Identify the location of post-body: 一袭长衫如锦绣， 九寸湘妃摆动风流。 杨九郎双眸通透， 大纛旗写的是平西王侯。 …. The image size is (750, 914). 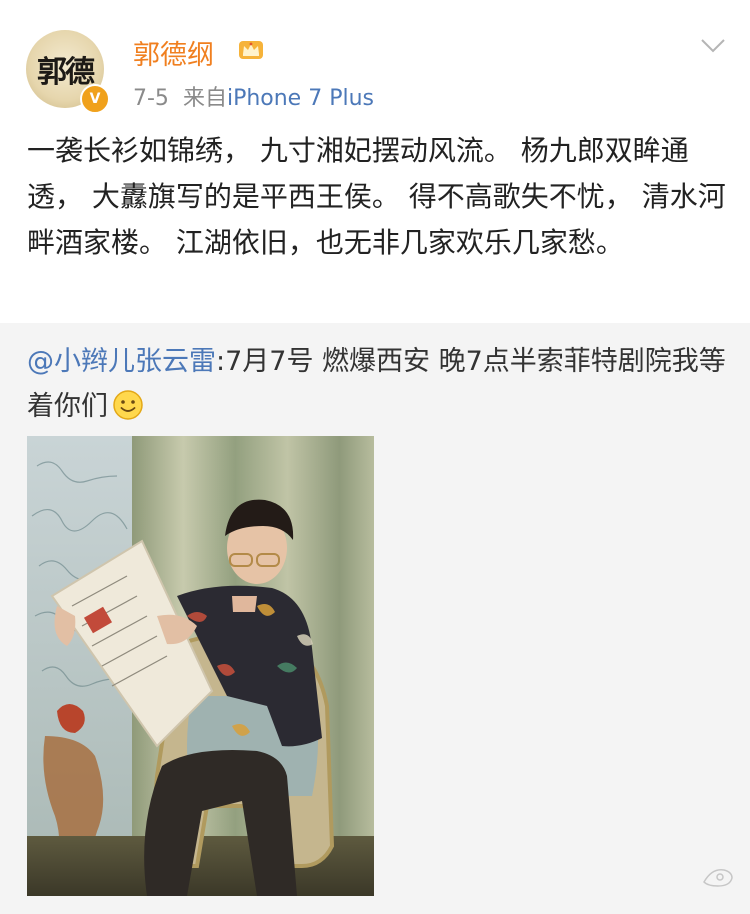
(376, 196).